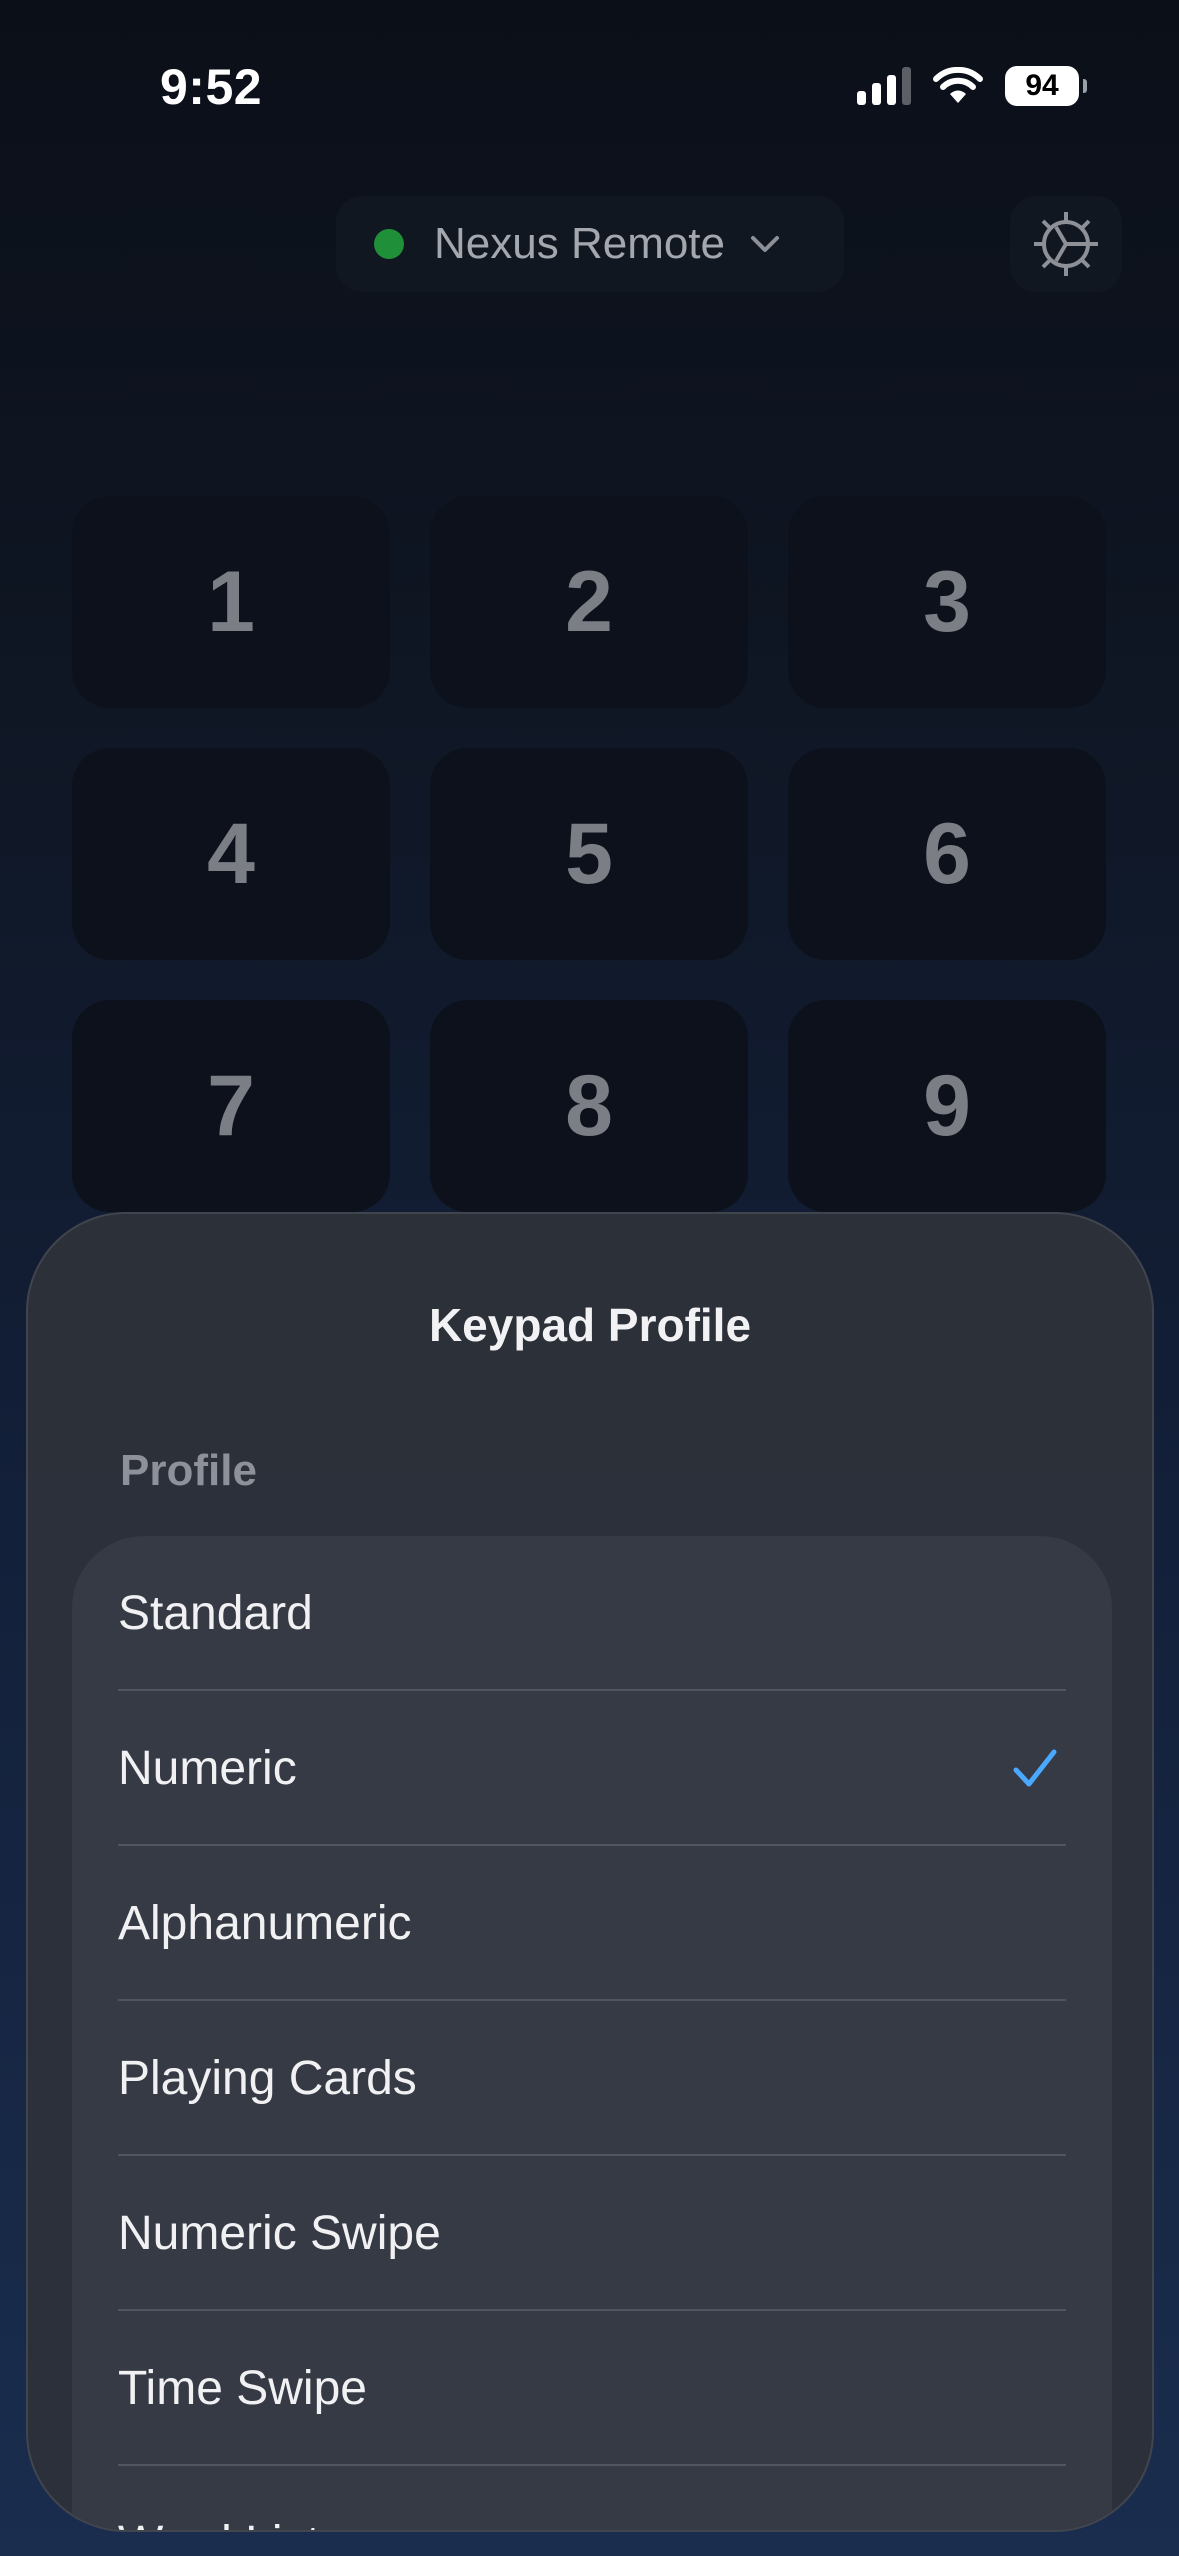  What do you see at coordinates (592, 2388) in the screenshot?
I see `profile-option-time-swipe: Time Swipe` at bounding box center [592, 2388].